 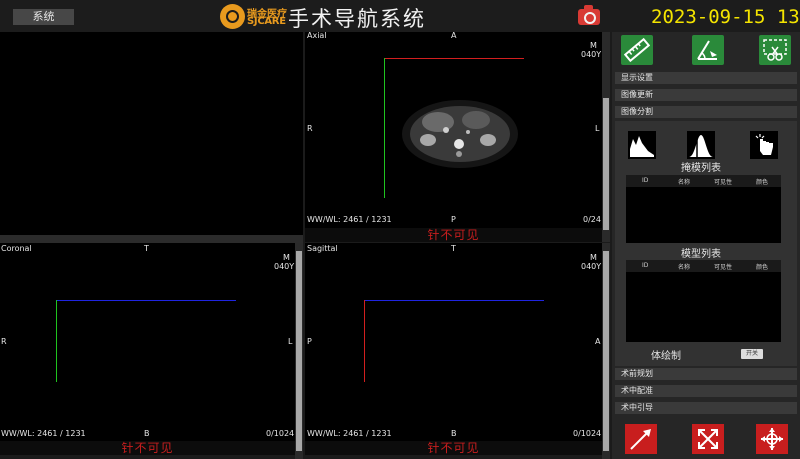 I want to click on expand-tool-button, so click(x=708, y=439).